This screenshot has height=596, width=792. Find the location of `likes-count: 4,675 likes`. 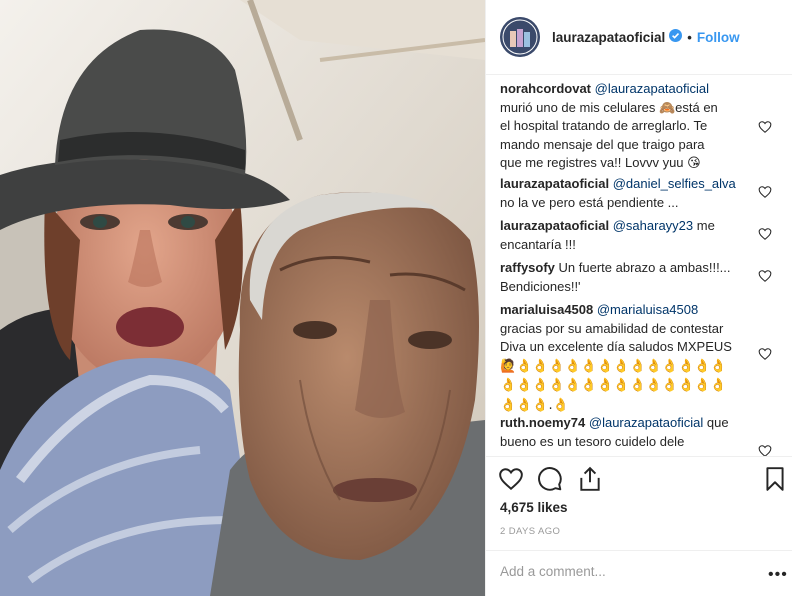

likes-count: 4,675 likes is located at coordinates (534, 507).